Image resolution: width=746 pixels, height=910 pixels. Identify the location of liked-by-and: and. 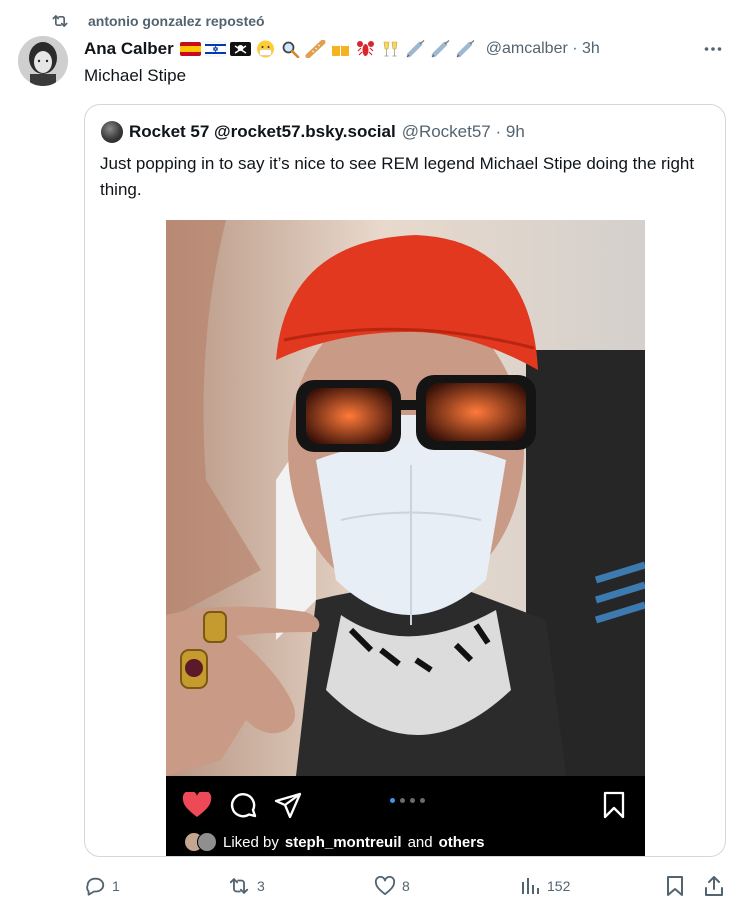
(420, 842).